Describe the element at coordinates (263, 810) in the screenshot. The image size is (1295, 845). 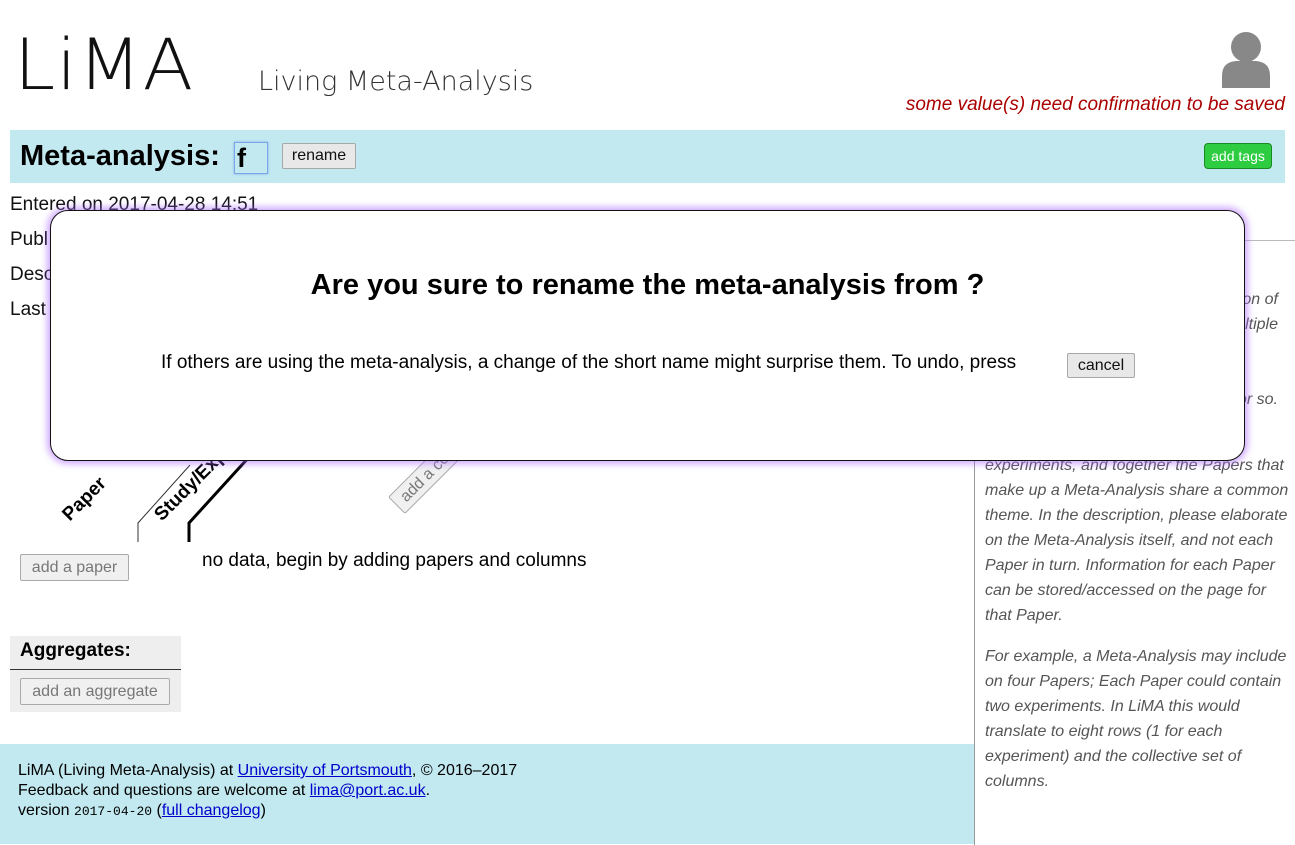
I see `footer-text: )` at that location.